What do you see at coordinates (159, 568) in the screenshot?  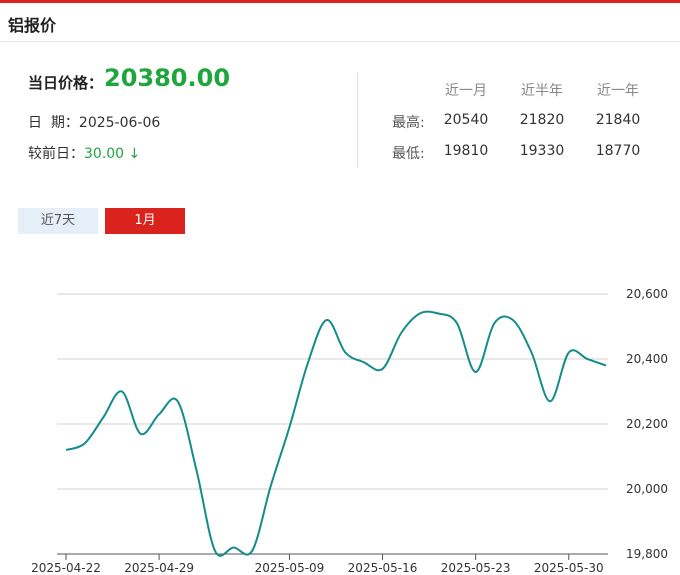 I see `x-tick-label: 2025-04-29` at bounding box center [159, 568].